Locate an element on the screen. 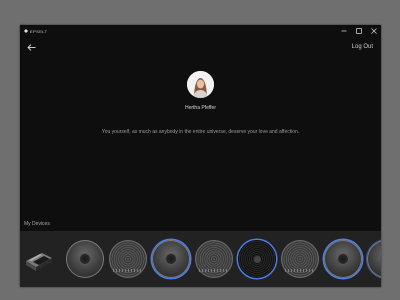  maximize-button is located at coordinates (358, 31).